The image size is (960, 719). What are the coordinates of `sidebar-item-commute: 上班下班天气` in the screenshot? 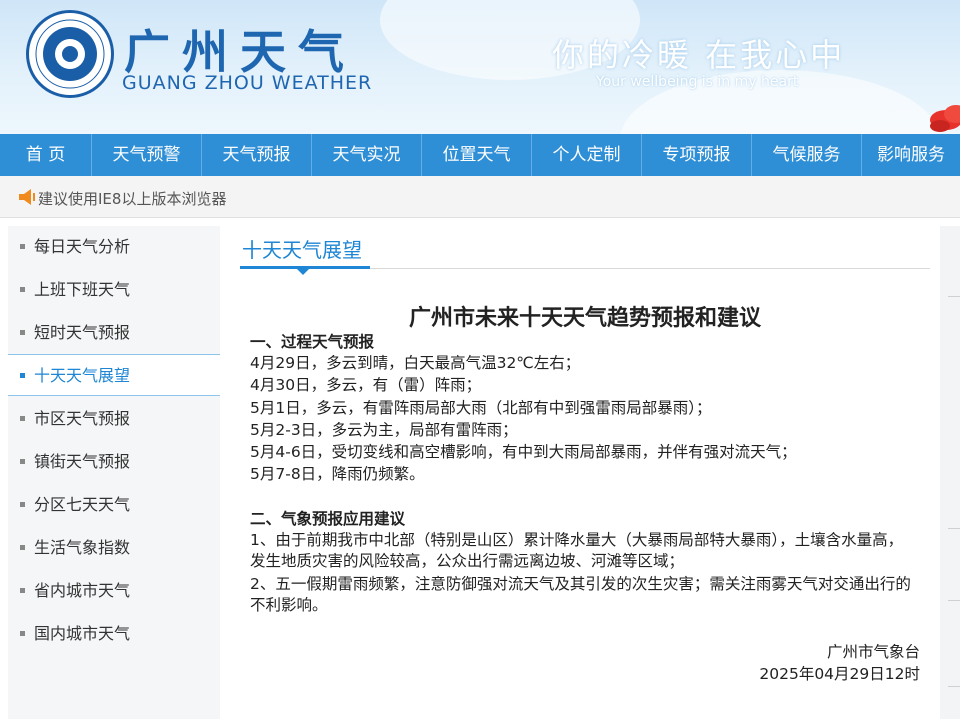 It's located at (114, 290).